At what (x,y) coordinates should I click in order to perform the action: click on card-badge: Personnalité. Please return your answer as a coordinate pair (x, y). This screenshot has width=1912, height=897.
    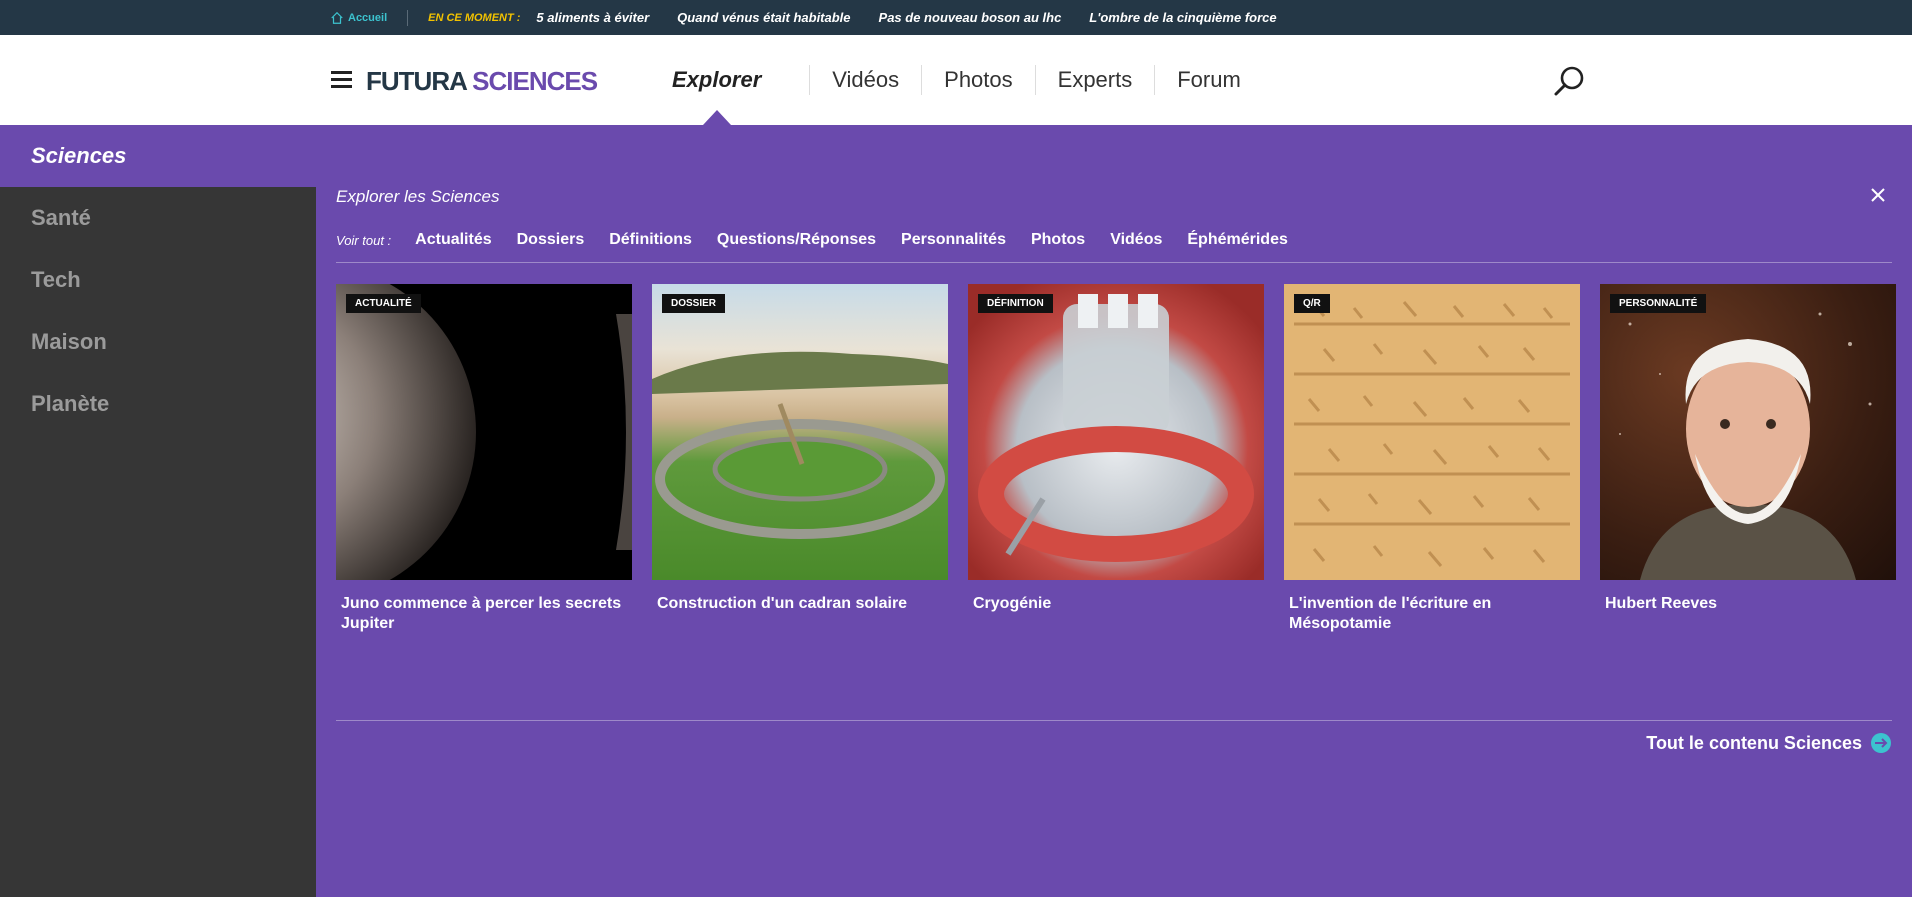
    Looking at the image, I should click on (1658, 303).